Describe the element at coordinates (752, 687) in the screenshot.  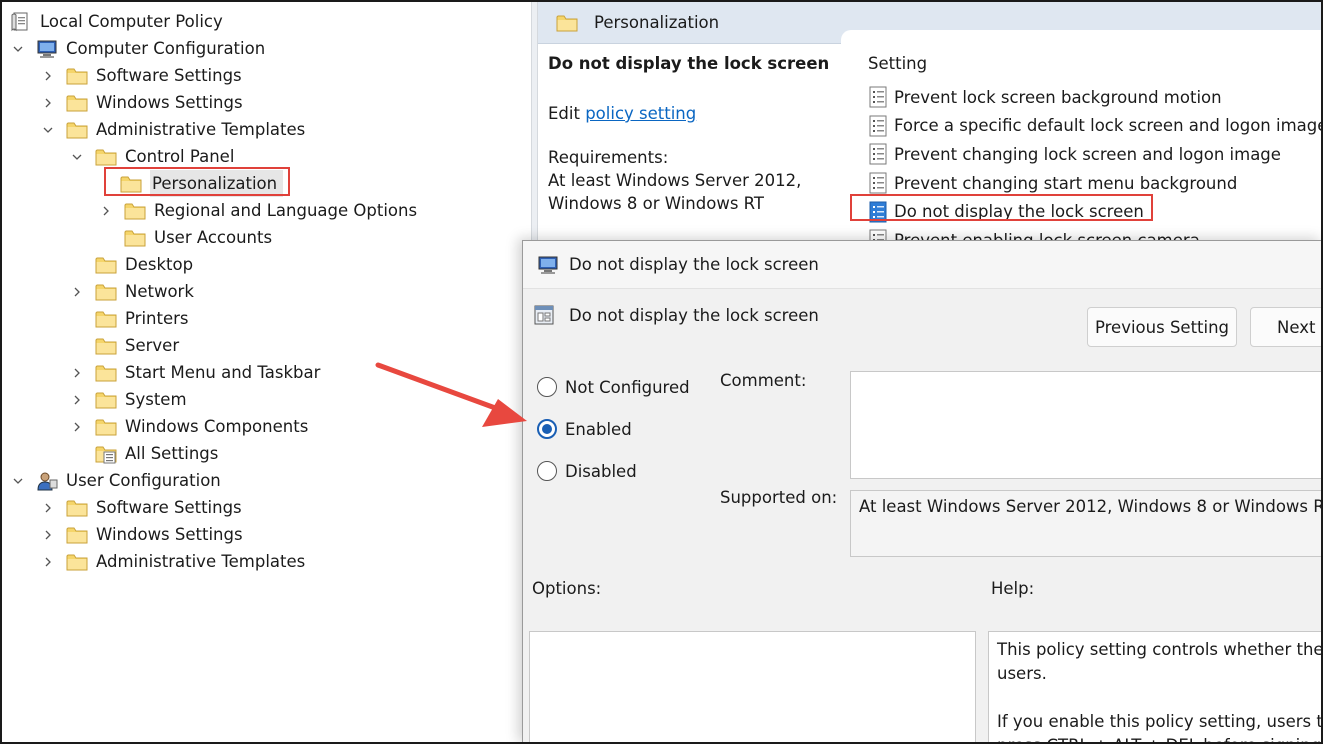
I see `options-panel` at that location.